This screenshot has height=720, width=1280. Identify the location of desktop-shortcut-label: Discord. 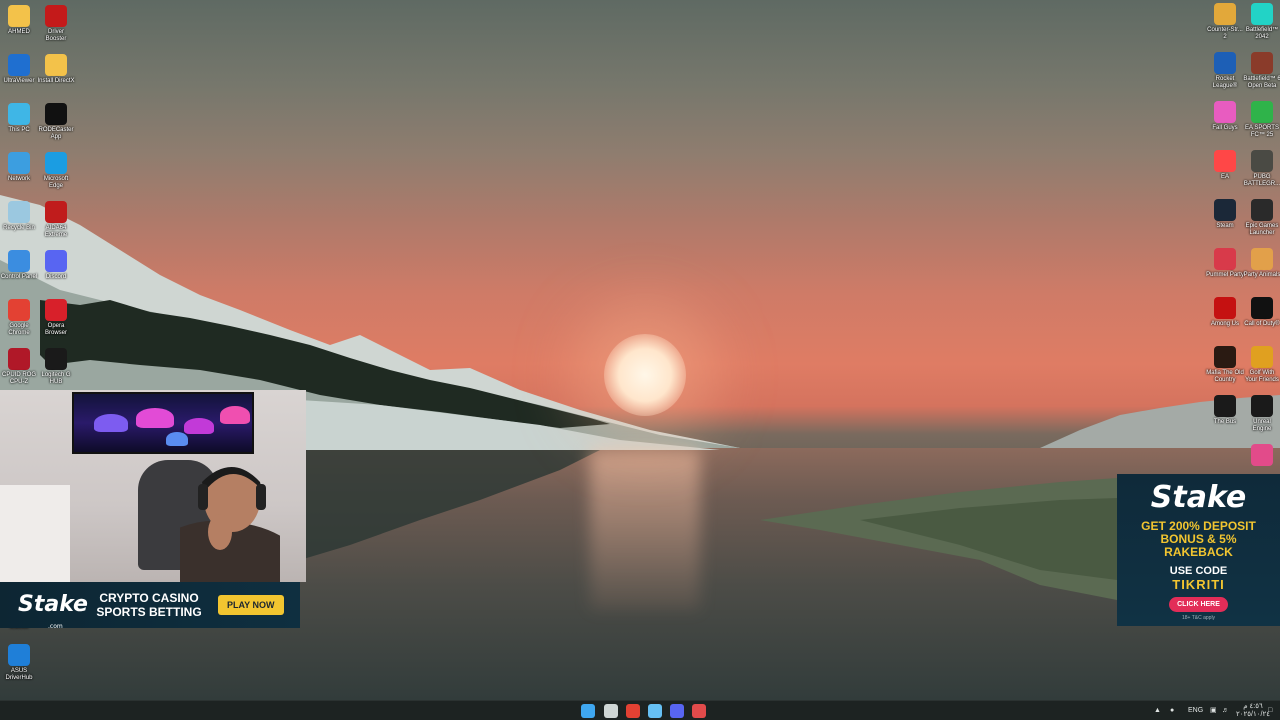
(56, 277).